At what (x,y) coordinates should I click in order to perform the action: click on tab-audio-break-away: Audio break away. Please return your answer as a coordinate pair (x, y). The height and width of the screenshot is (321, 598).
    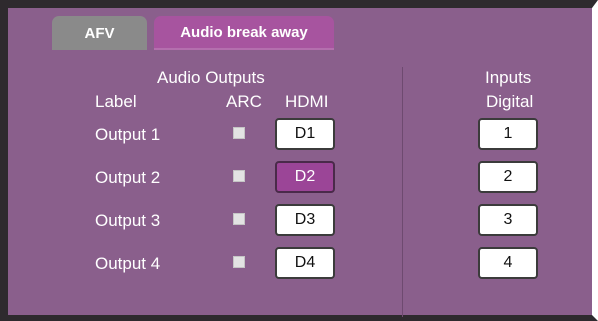
    Looking at the image, I should click on (244, 33).